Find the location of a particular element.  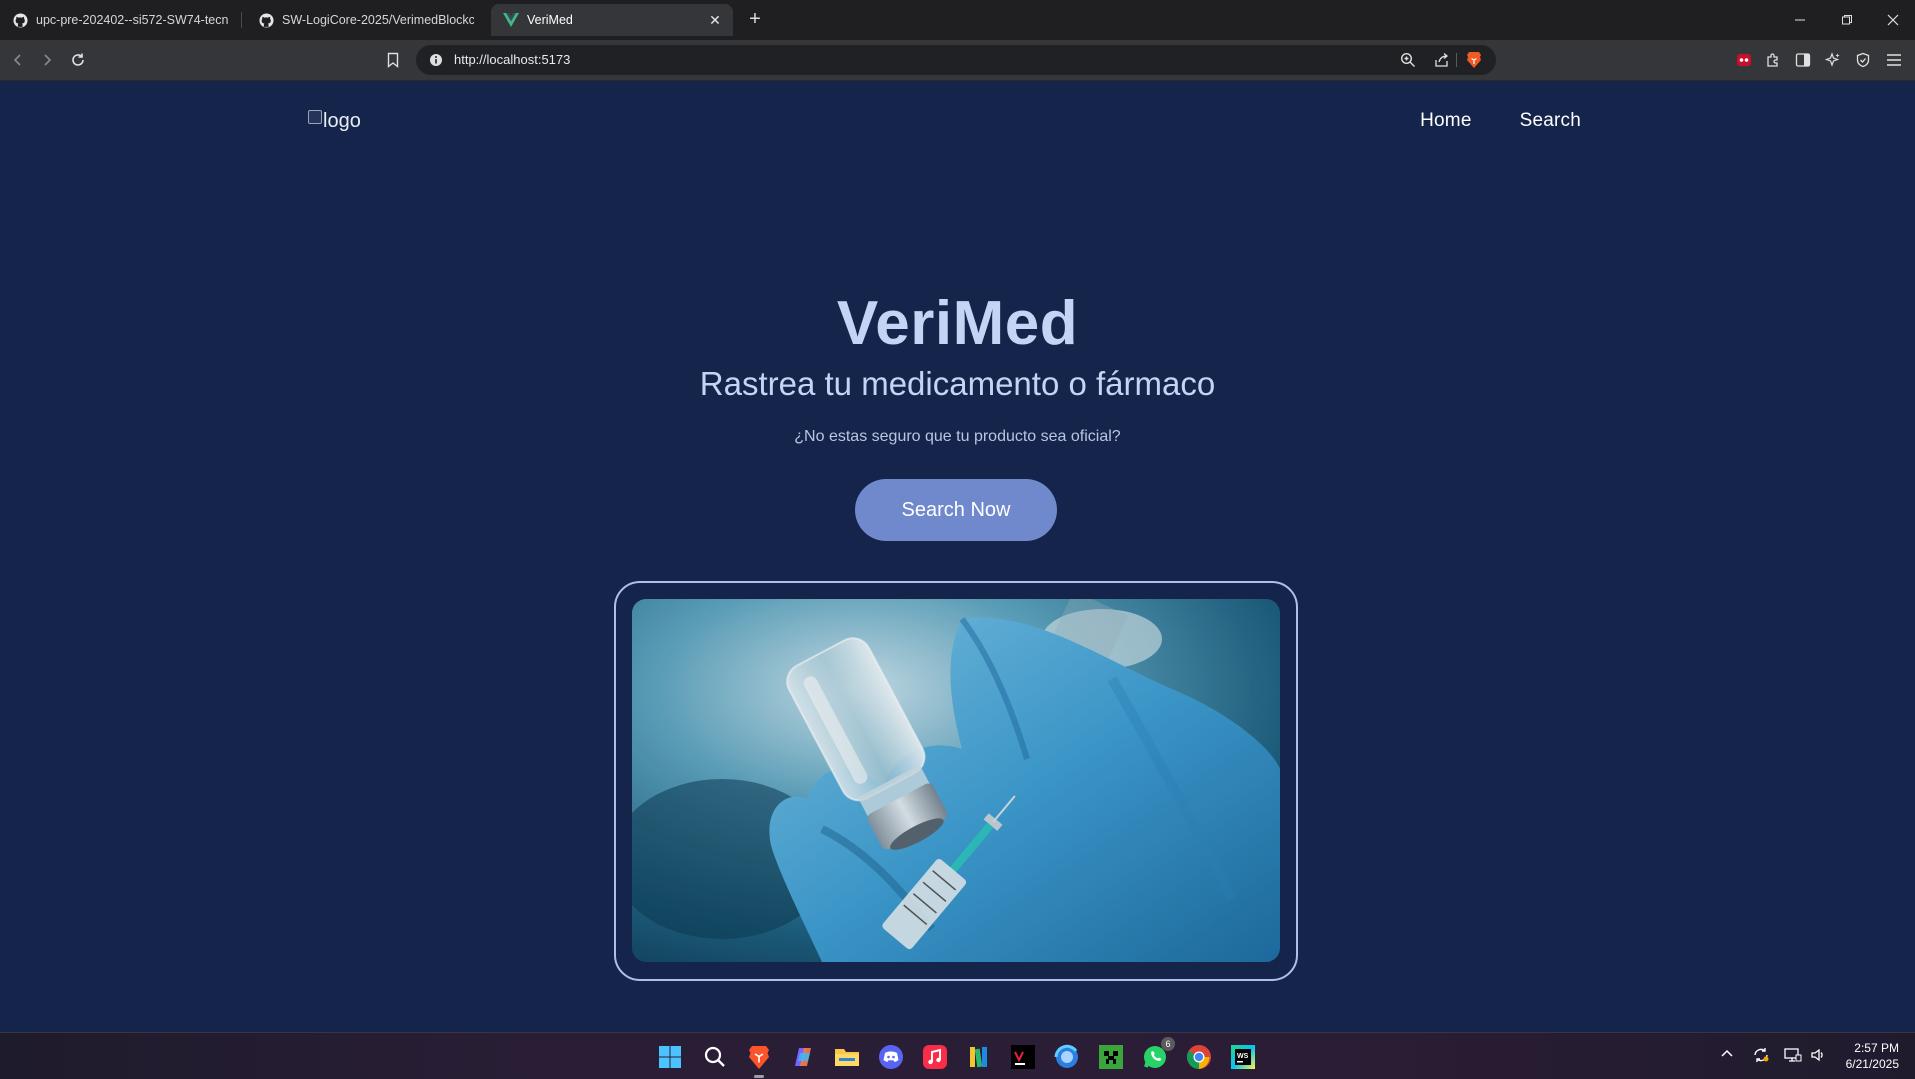

whatsapp-icon: 6 is located at coordinates (1158, 1054).